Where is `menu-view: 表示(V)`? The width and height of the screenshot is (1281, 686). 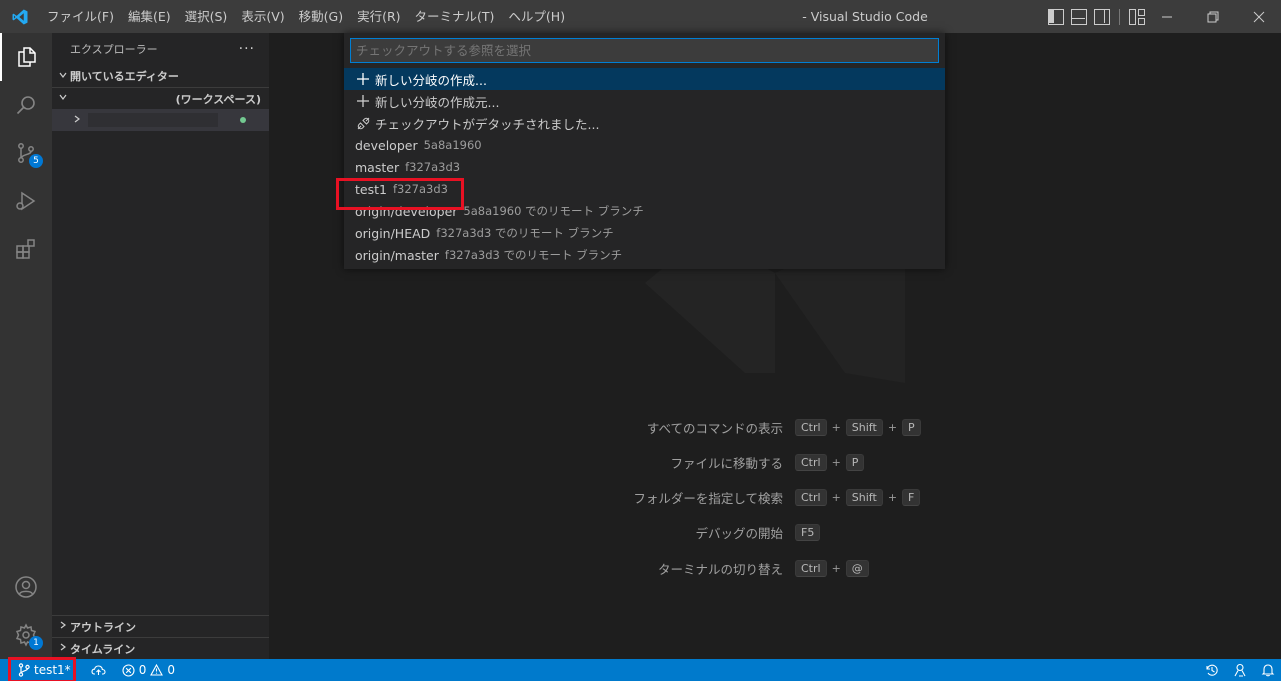 menu-view: 表示(V) is located at coordinates (262, 16).